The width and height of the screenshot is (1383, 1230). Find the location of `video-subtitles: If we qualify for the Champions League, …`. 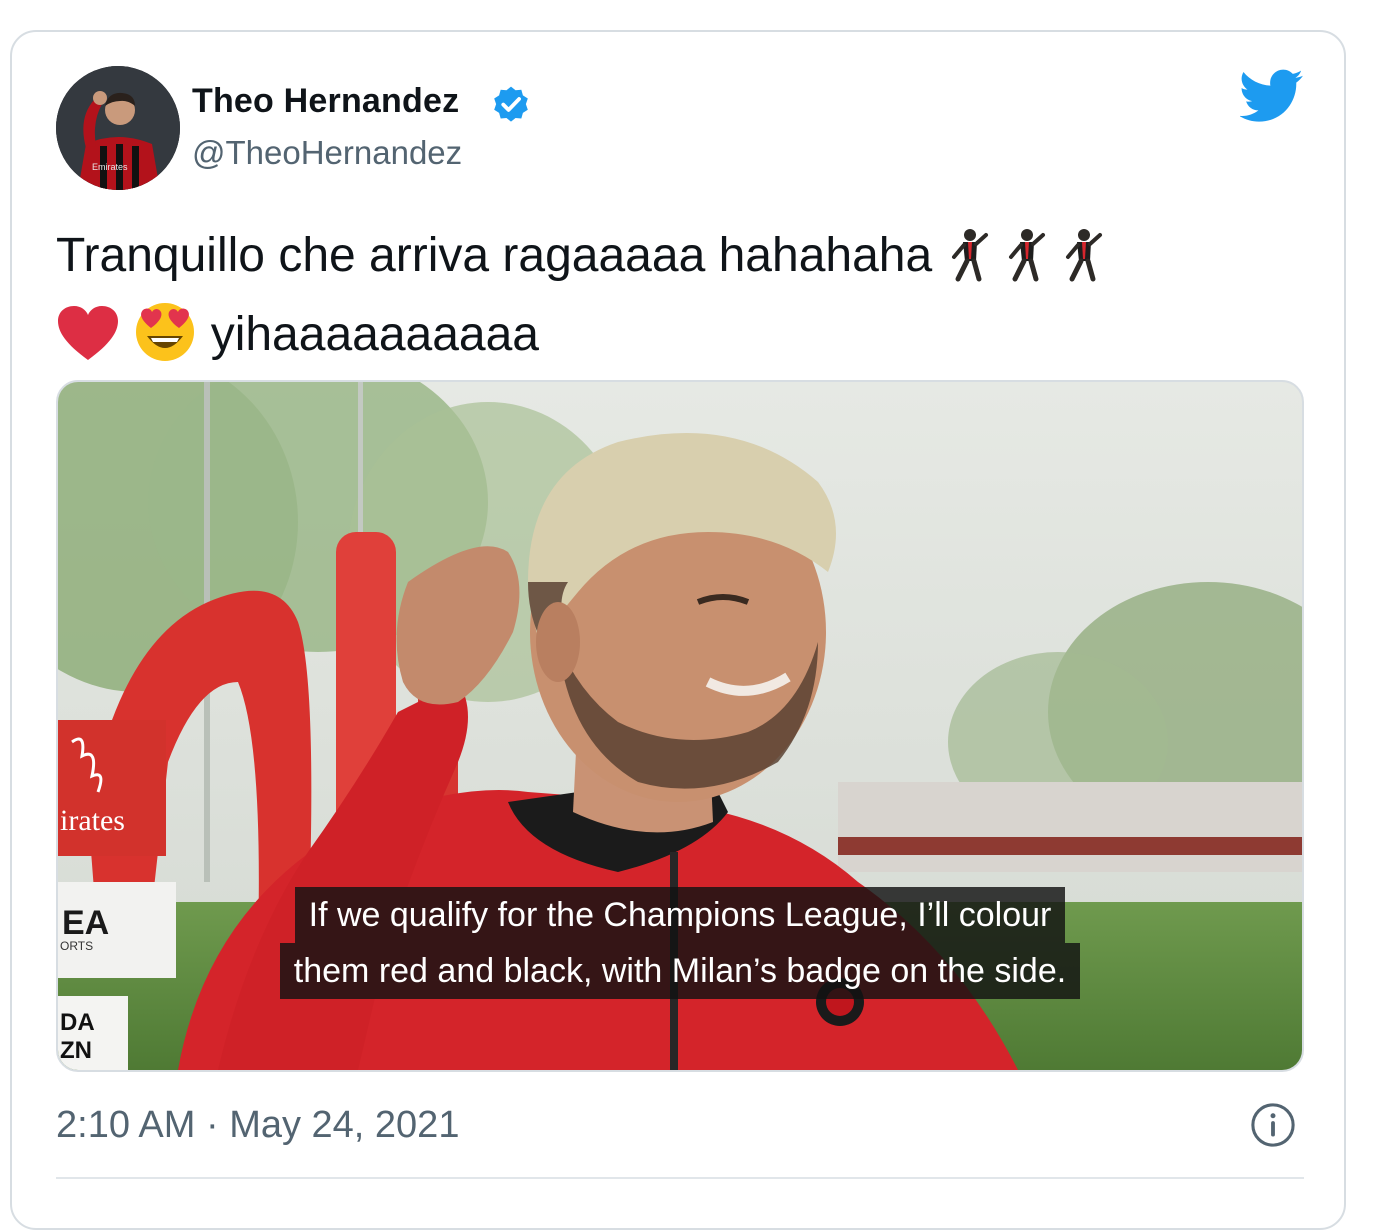

video-subtitles: If we qualify for the Champions League, … is located at coordinates (680, 943).